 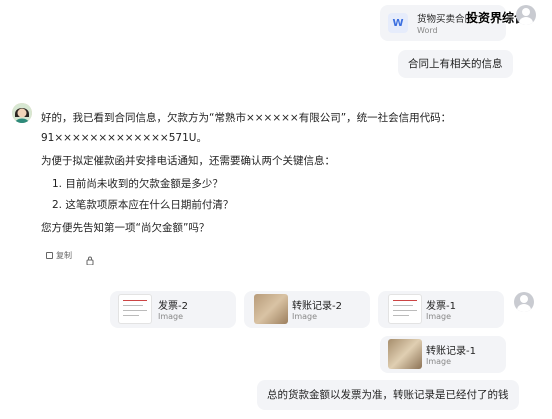 I want to click on lock-icon, so click(x=90, y=258).